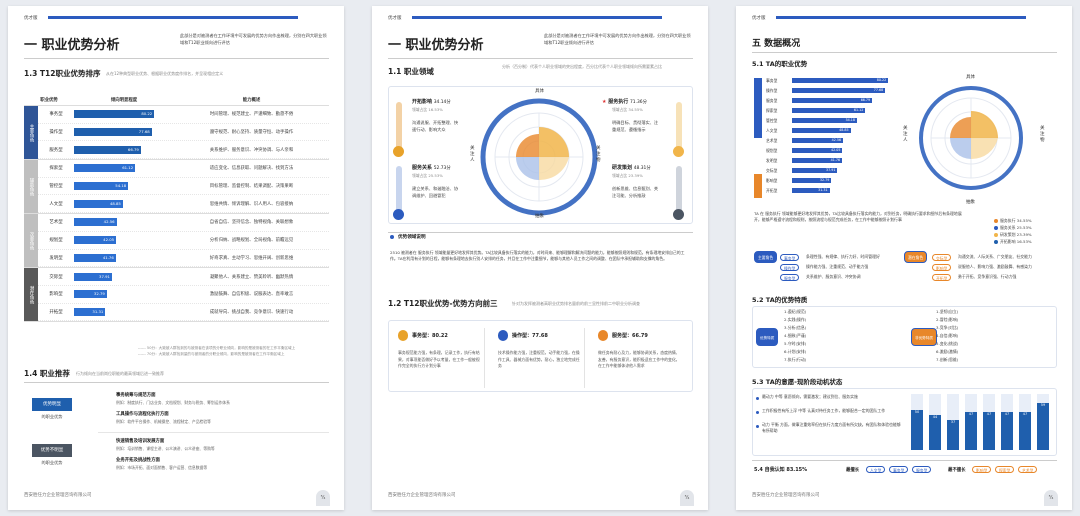 This screenshot has width=1080, height=516. What do you see at coordinates (163, 421) in the screenshot?
I see `reco-text: 例如：软件平台操作、机械操控、流程制定、产品检验等` at bounding box center [163, 421].